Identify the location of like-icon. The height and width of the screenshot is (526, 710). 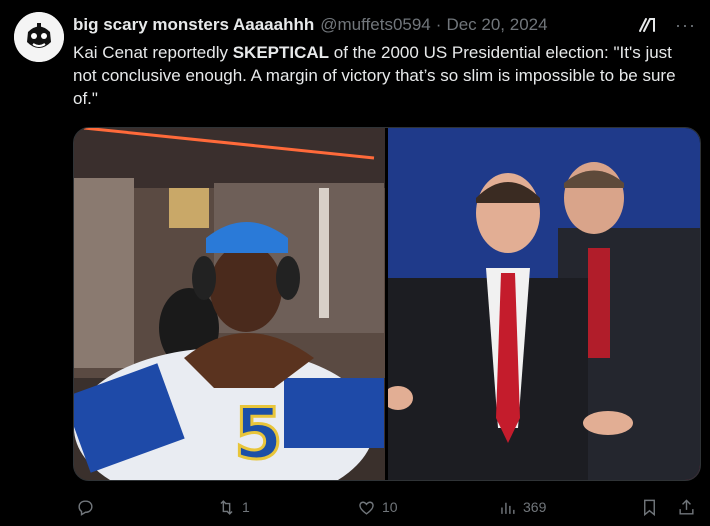
(366, 508).